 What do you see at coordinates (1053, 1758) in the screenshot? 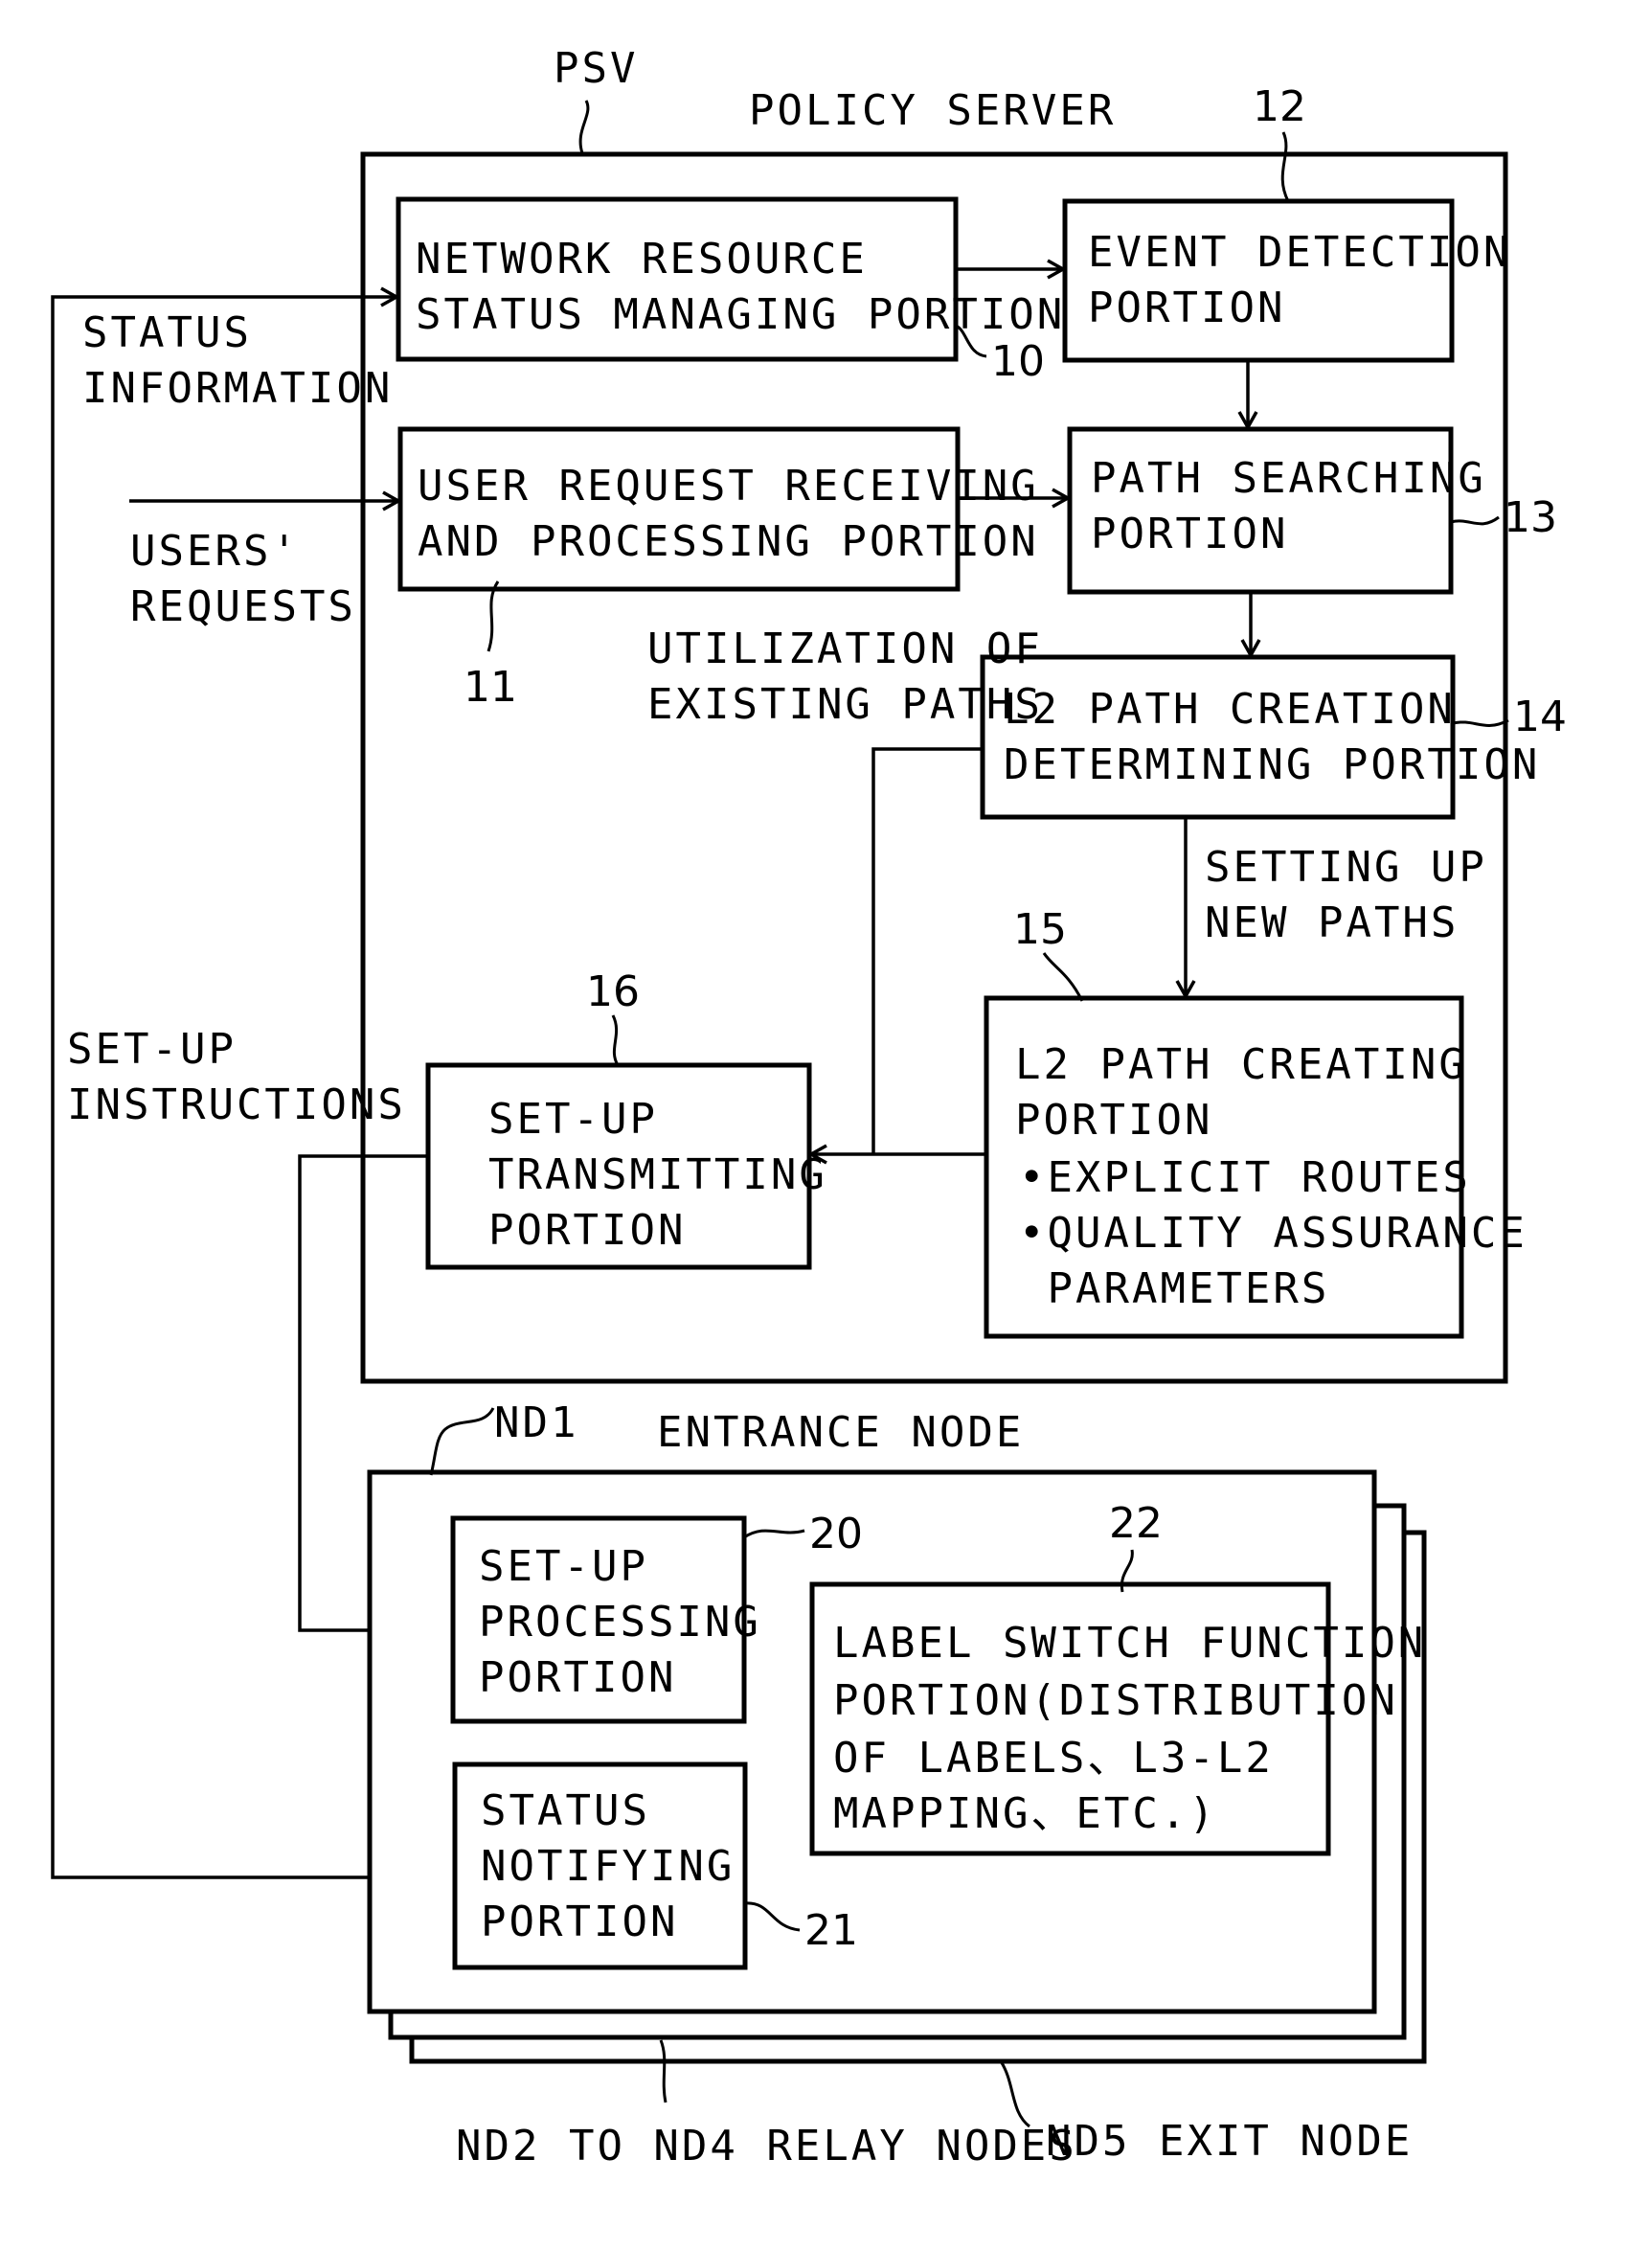
I see `svg-text: OF LABELS、L3-L2` at bounding box center [1053, 1758].